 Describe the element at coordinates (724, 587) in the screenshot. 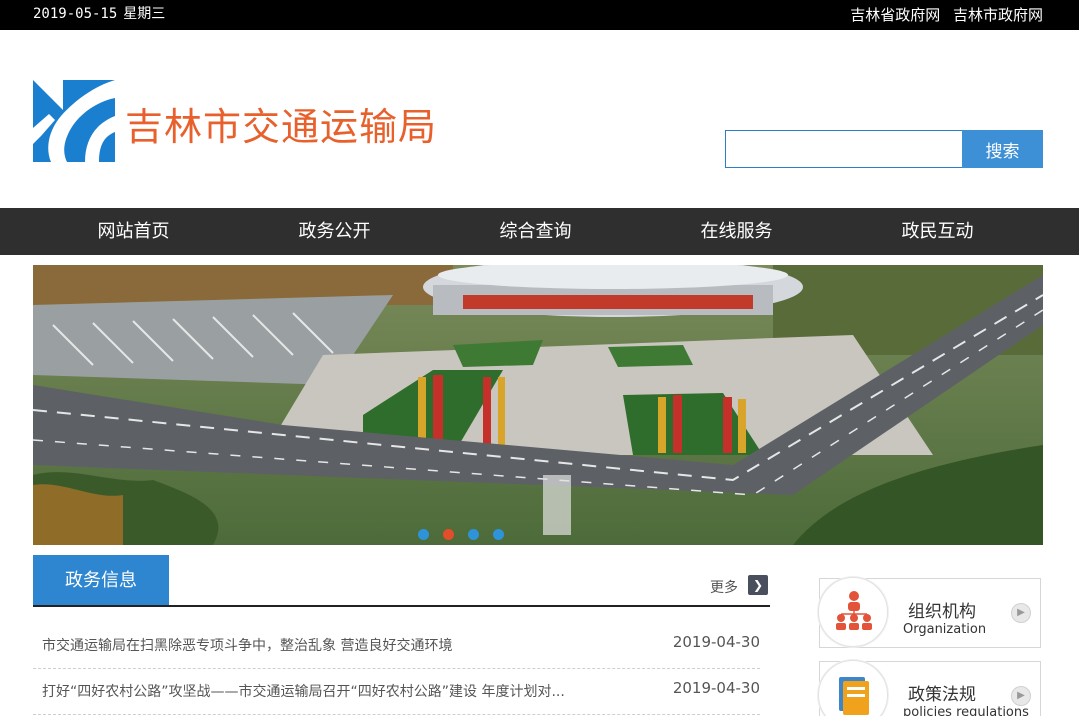

I see `more-link: 更多` at that location.